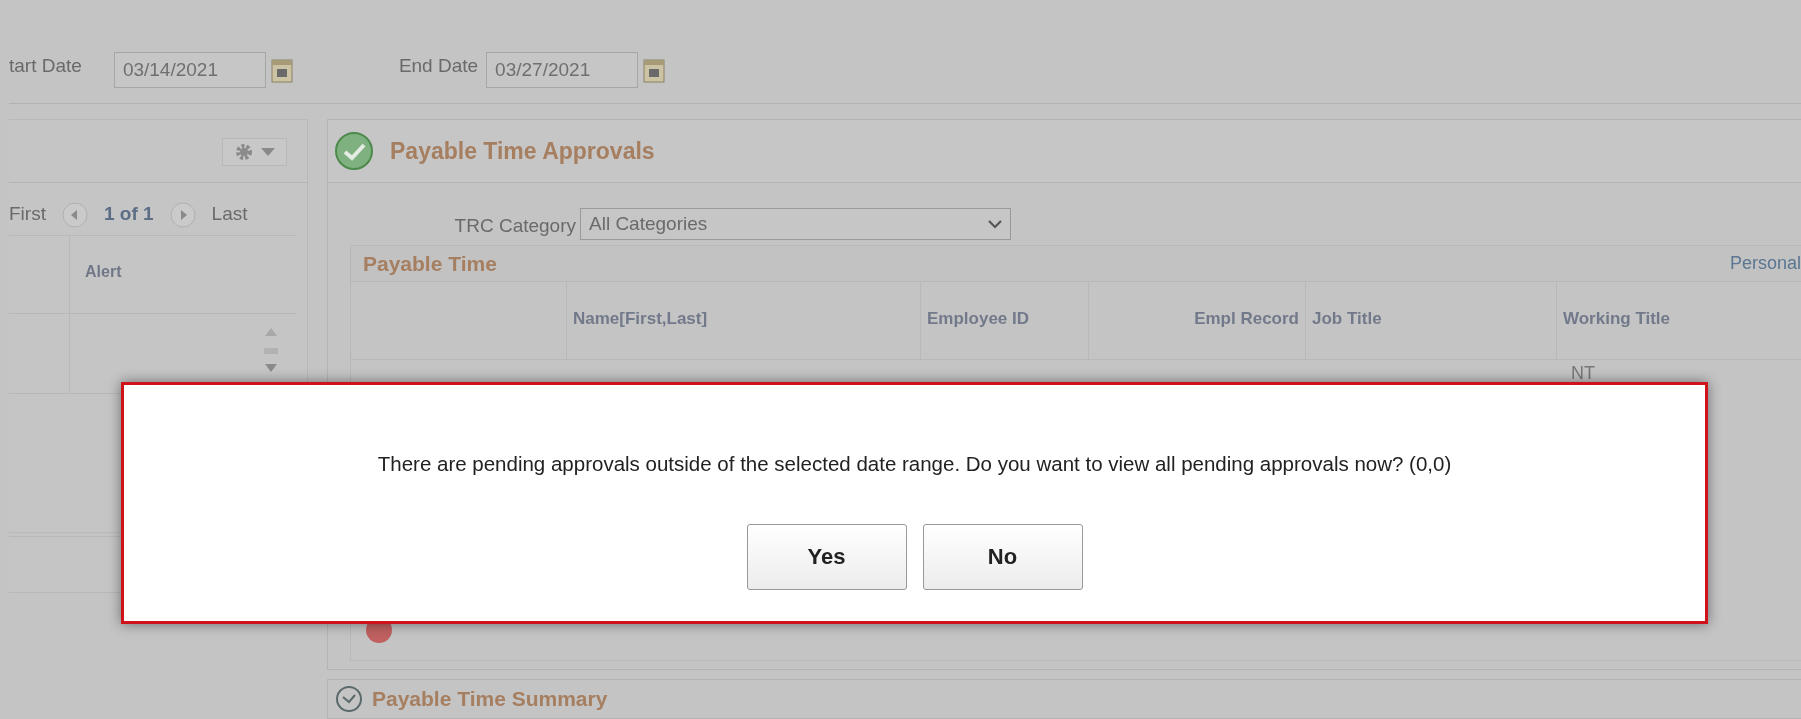 The height and width of the screenshot is (719, 1801). What do you see at coordinates (1617, 319) in the screenshot?
I see `column-header: Working Title` at bounding box center [1617, 319].